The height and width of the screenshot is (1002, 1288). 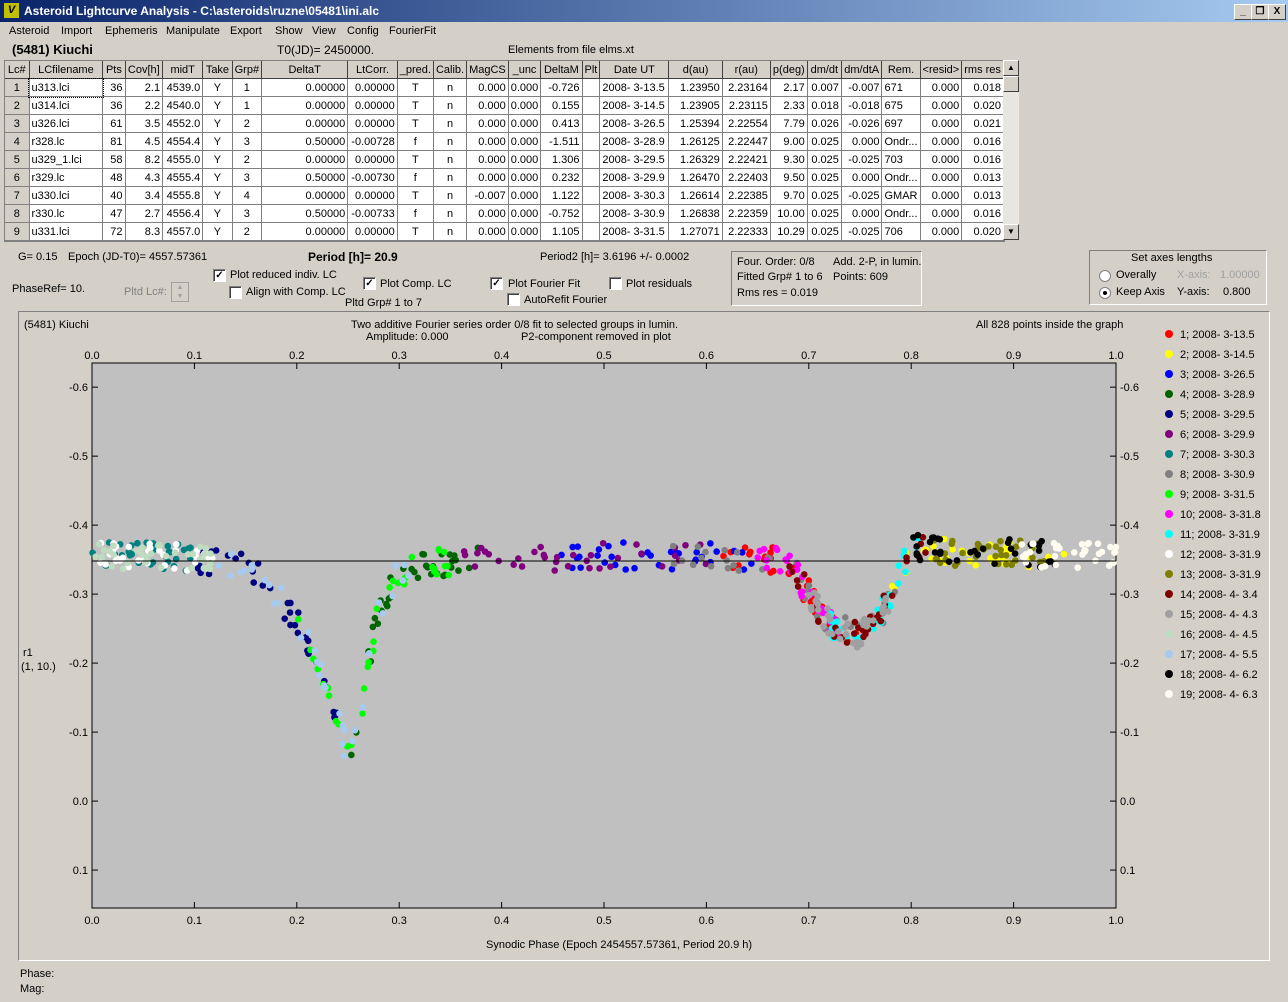 I want to click on table-cell: r328.lc, so click(x=66, y=141).